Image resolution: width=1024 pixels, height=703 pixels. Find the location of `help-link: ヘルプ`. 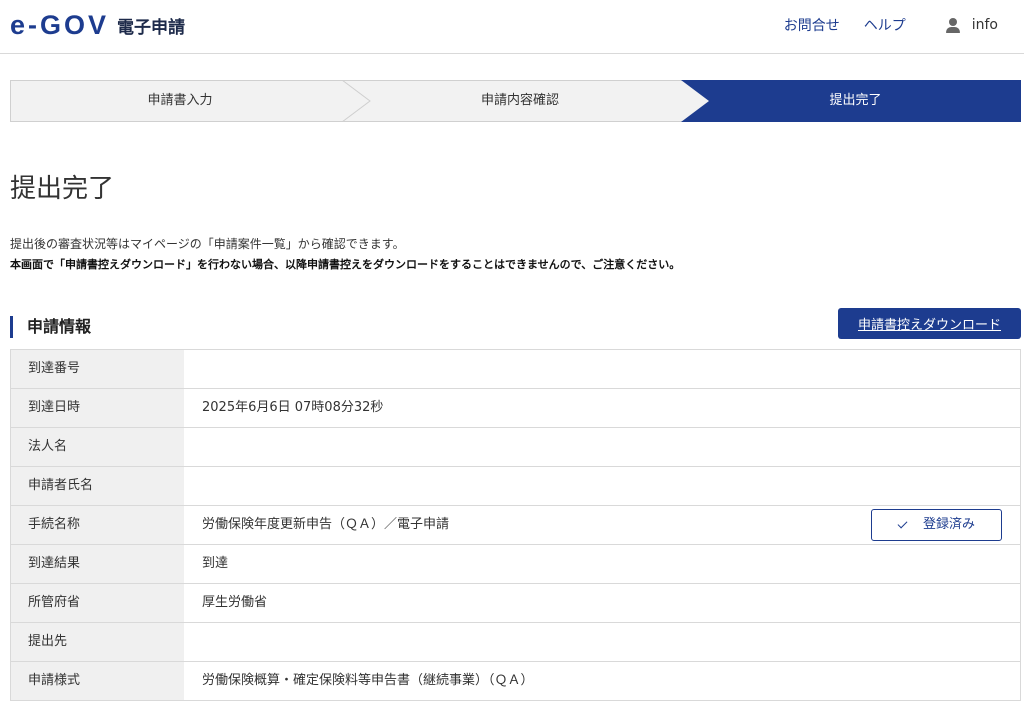

help-link: ヘルプ is located at coordinates (885, 25).